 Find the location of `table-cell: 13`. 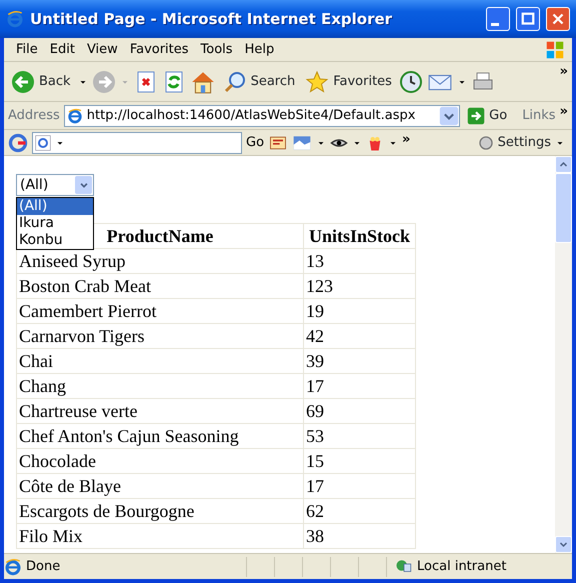

table-cell: 13 is located at coordinates (360, 261).